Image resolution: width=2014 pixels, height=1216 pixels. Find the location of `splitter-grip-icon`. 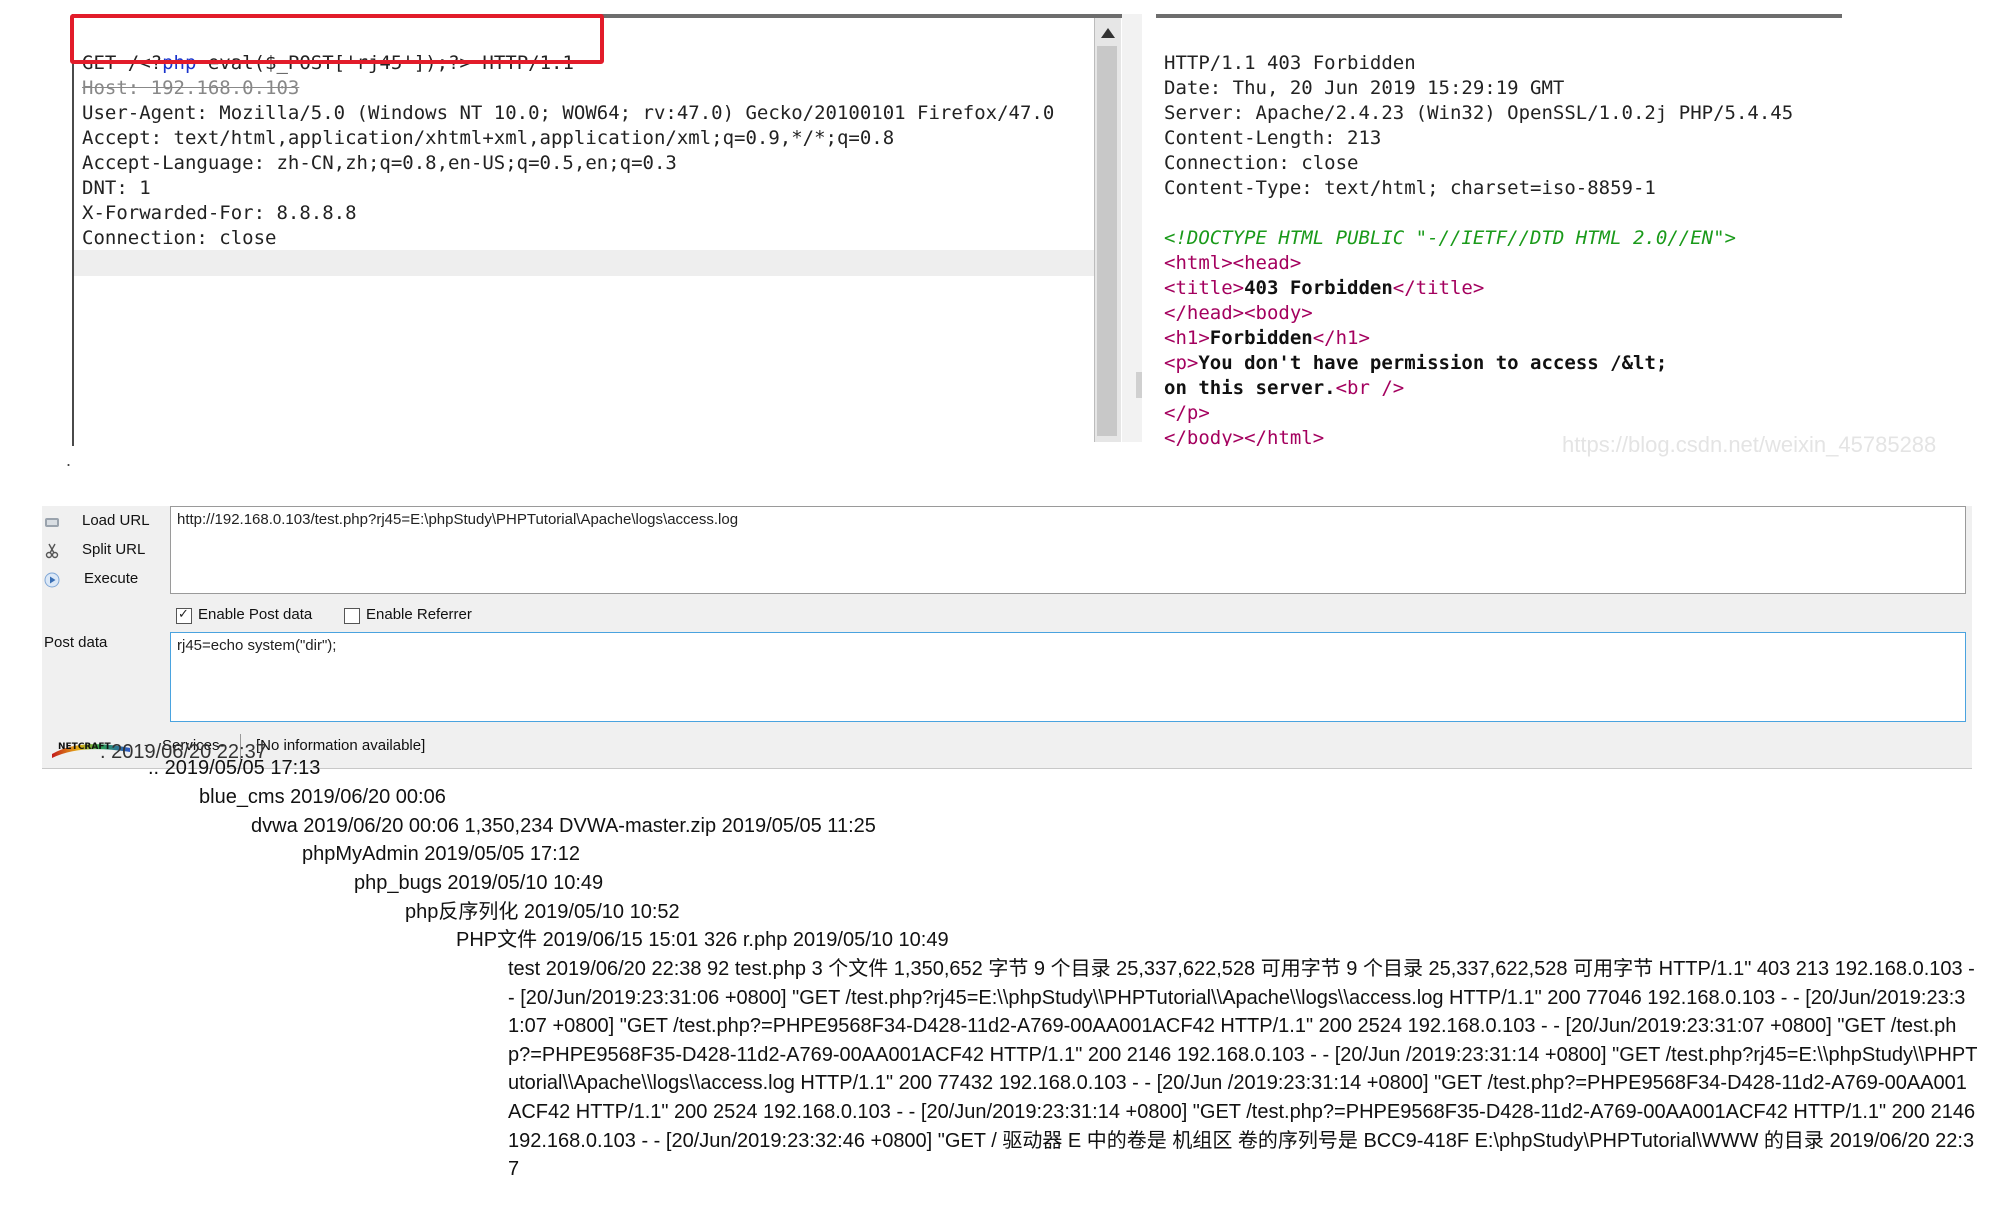

splitter-grip-icon is located at coordinates (1139, 385).